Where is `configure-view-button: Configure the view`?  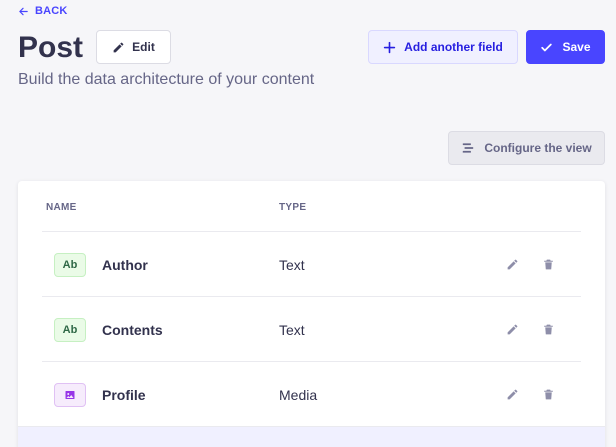 configure-view-button: Configure the view is located at coordinates (526, 148).